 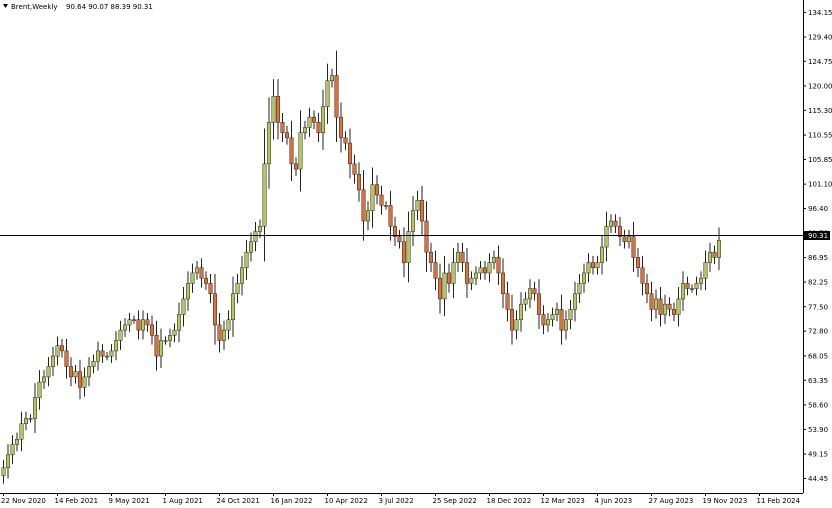 What do you see at coordinates (238, 501) in the screenshot?
I see `time-tick-label: 24 Oct 2021` at bounding box center [238, 501].